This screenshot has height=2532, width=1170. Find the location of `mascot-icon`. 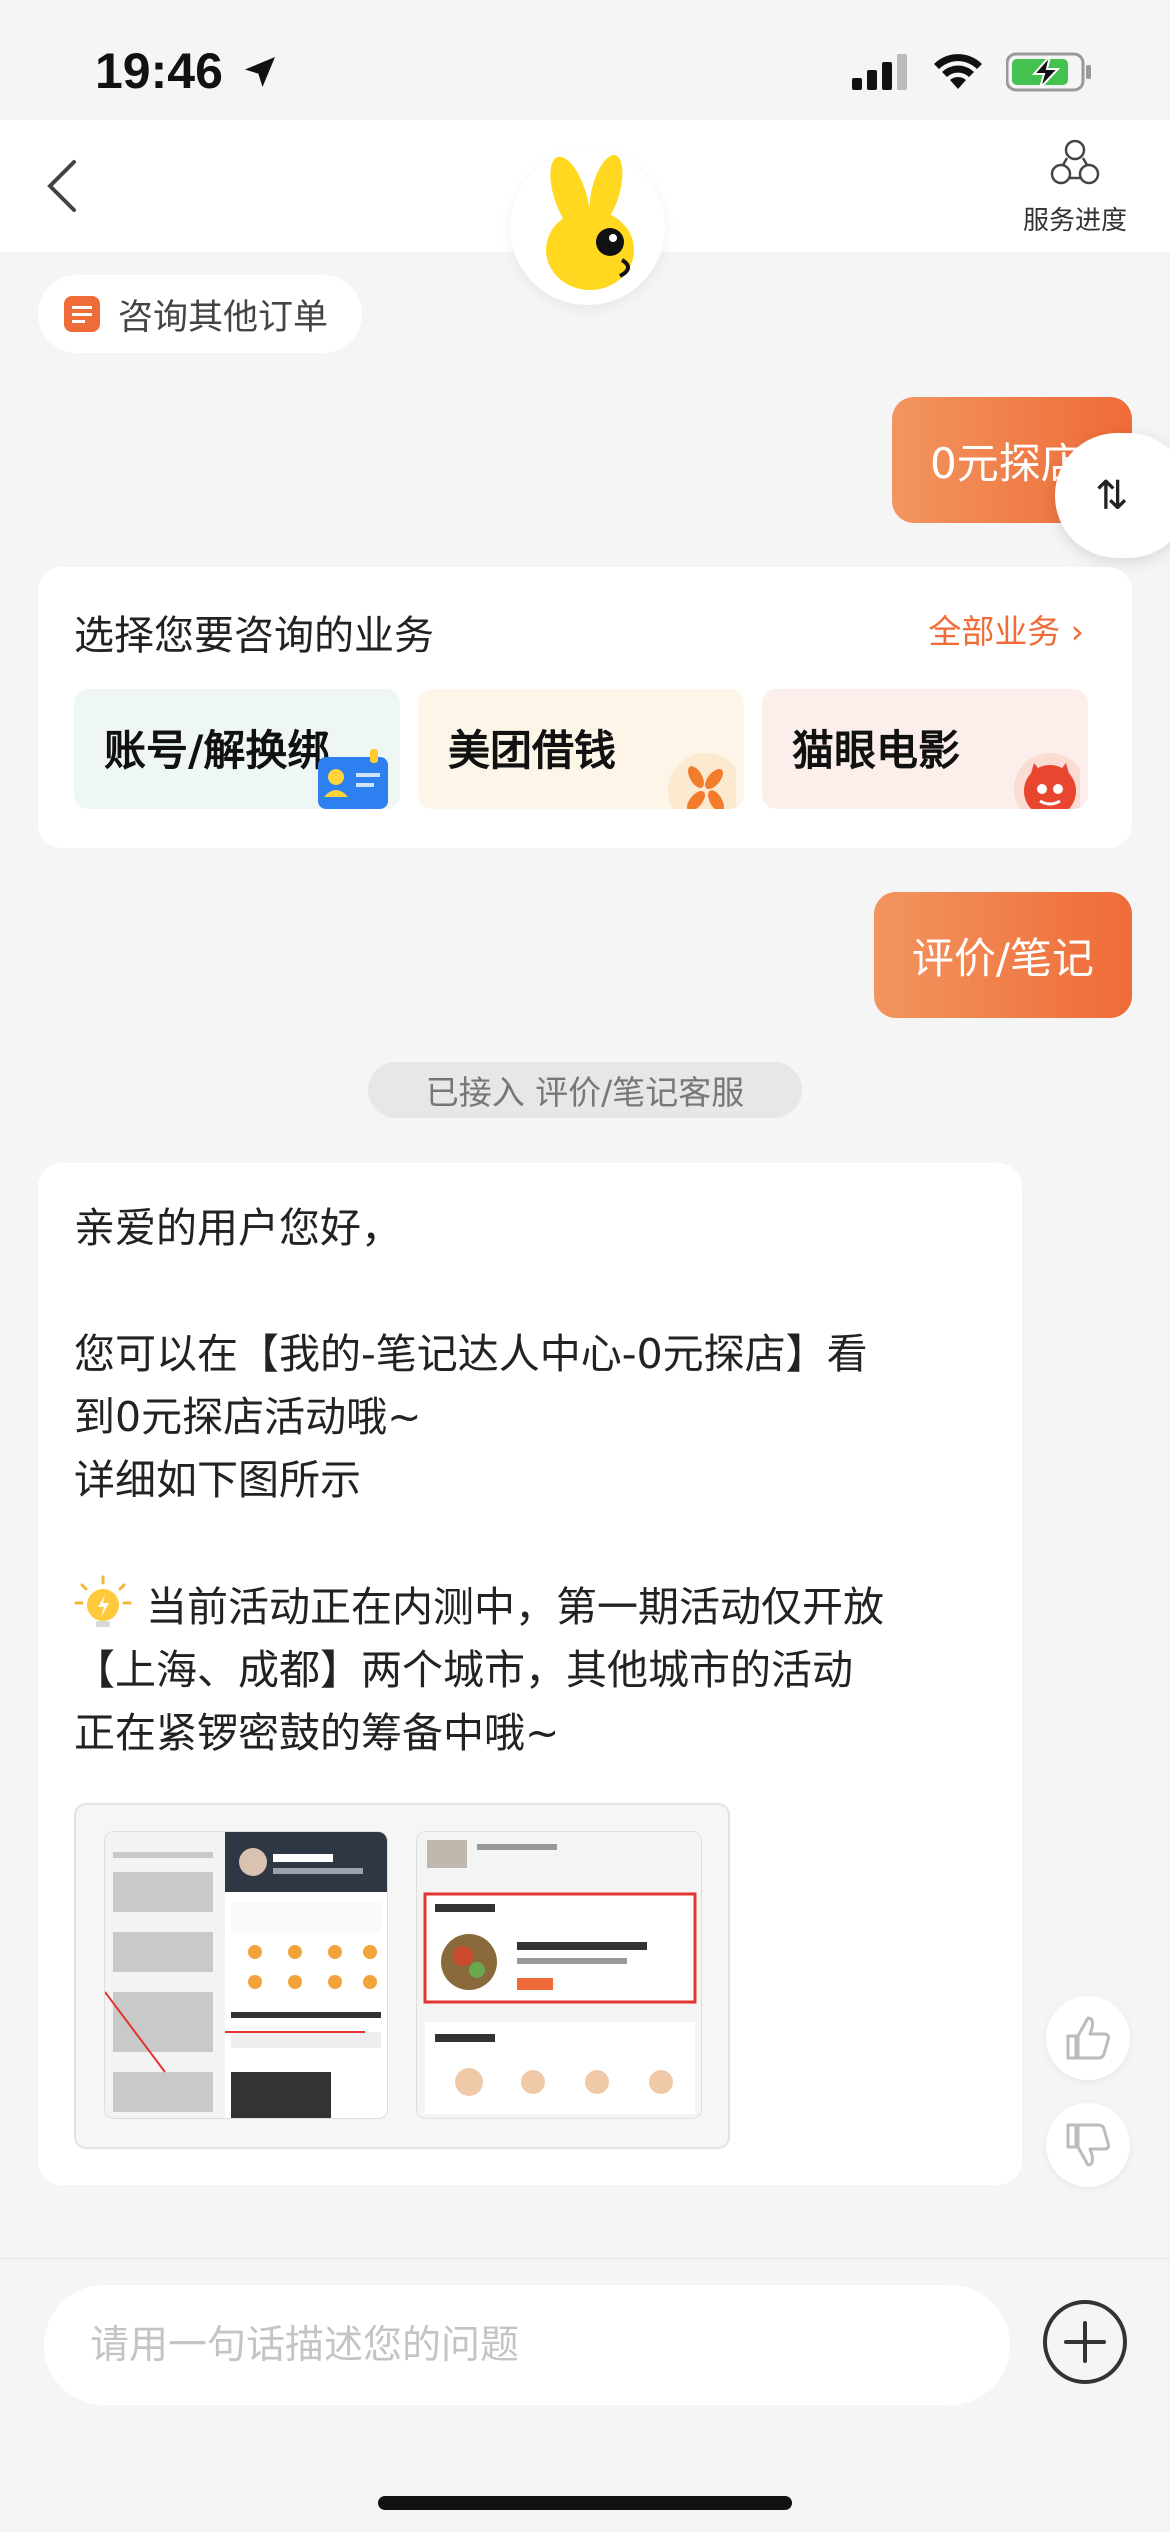

mascot-icon is located at coordinates (590, 222).